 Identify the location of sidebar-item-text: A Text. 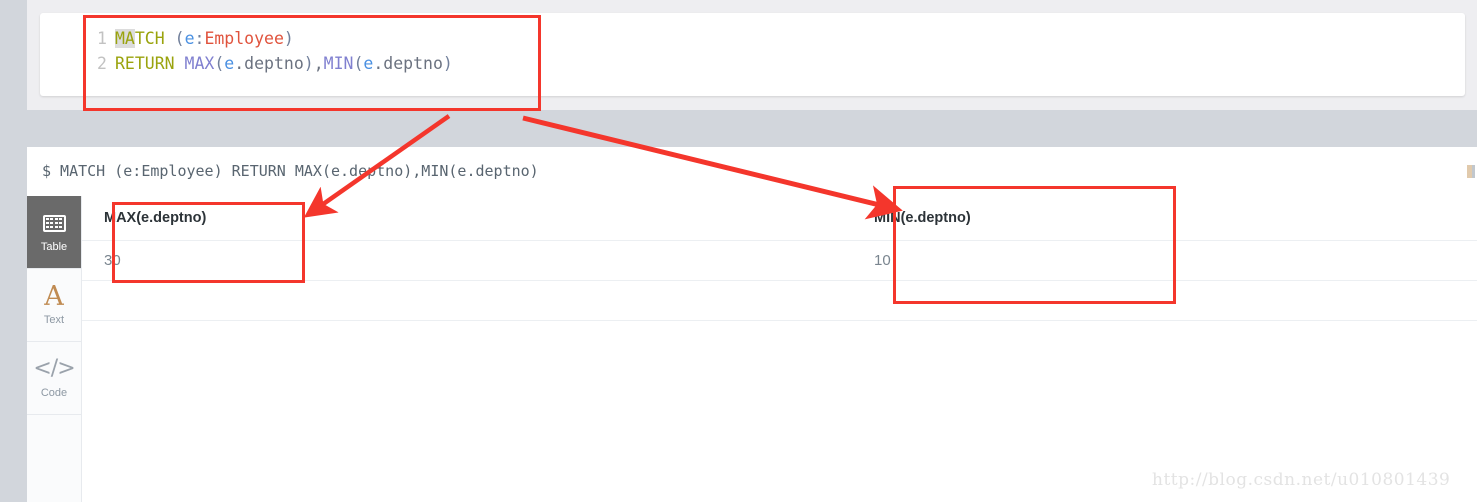
(54, 305).